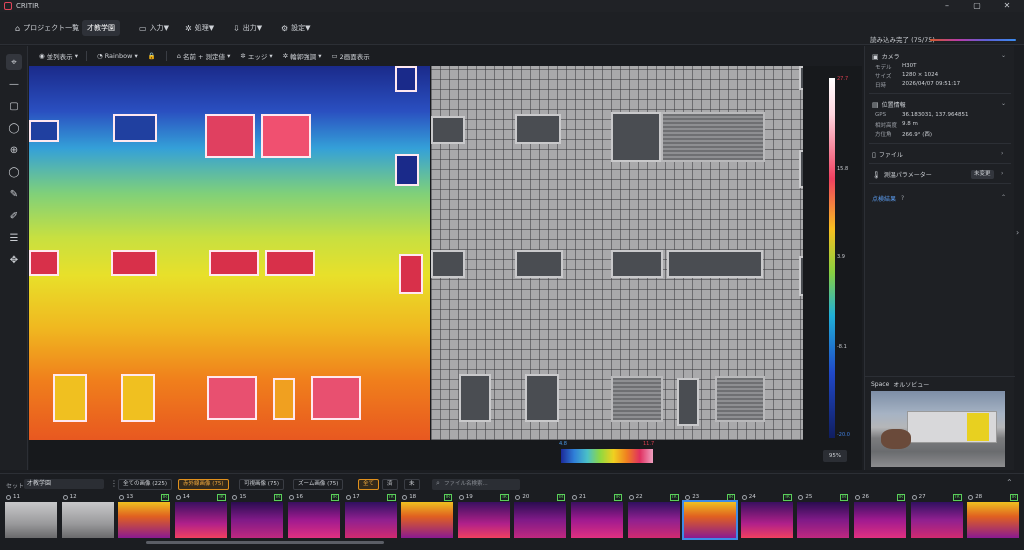 The height and width of the screenshot is (550, 1024). What do you see at coordinates (391, 497) in the screenshot?
I see `ir-tag: IR` at bounding box center [391, 497].